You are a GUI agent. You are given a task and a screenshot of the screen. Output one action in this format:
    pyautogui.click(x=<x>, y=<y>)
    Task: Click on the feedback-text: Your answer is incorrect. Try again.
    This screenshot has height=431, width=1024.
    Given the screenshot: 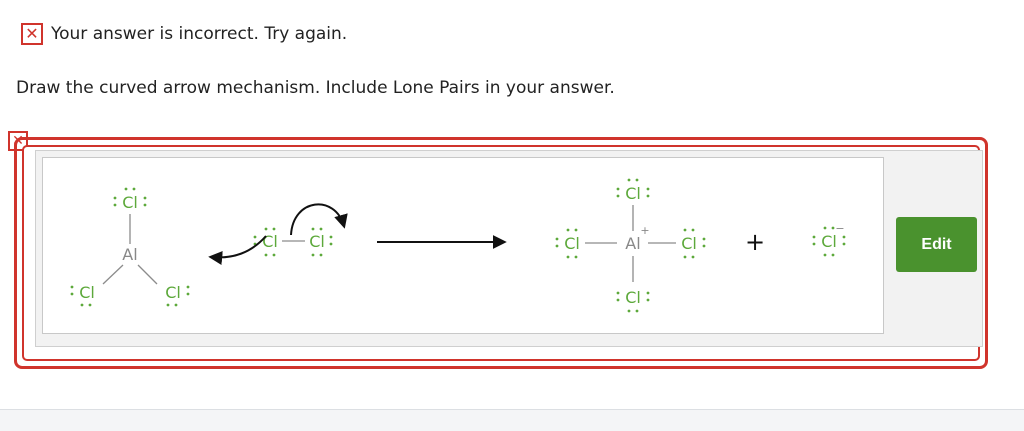 What is the action you would take?
    pyautogui.click(x=199, y=34)
    